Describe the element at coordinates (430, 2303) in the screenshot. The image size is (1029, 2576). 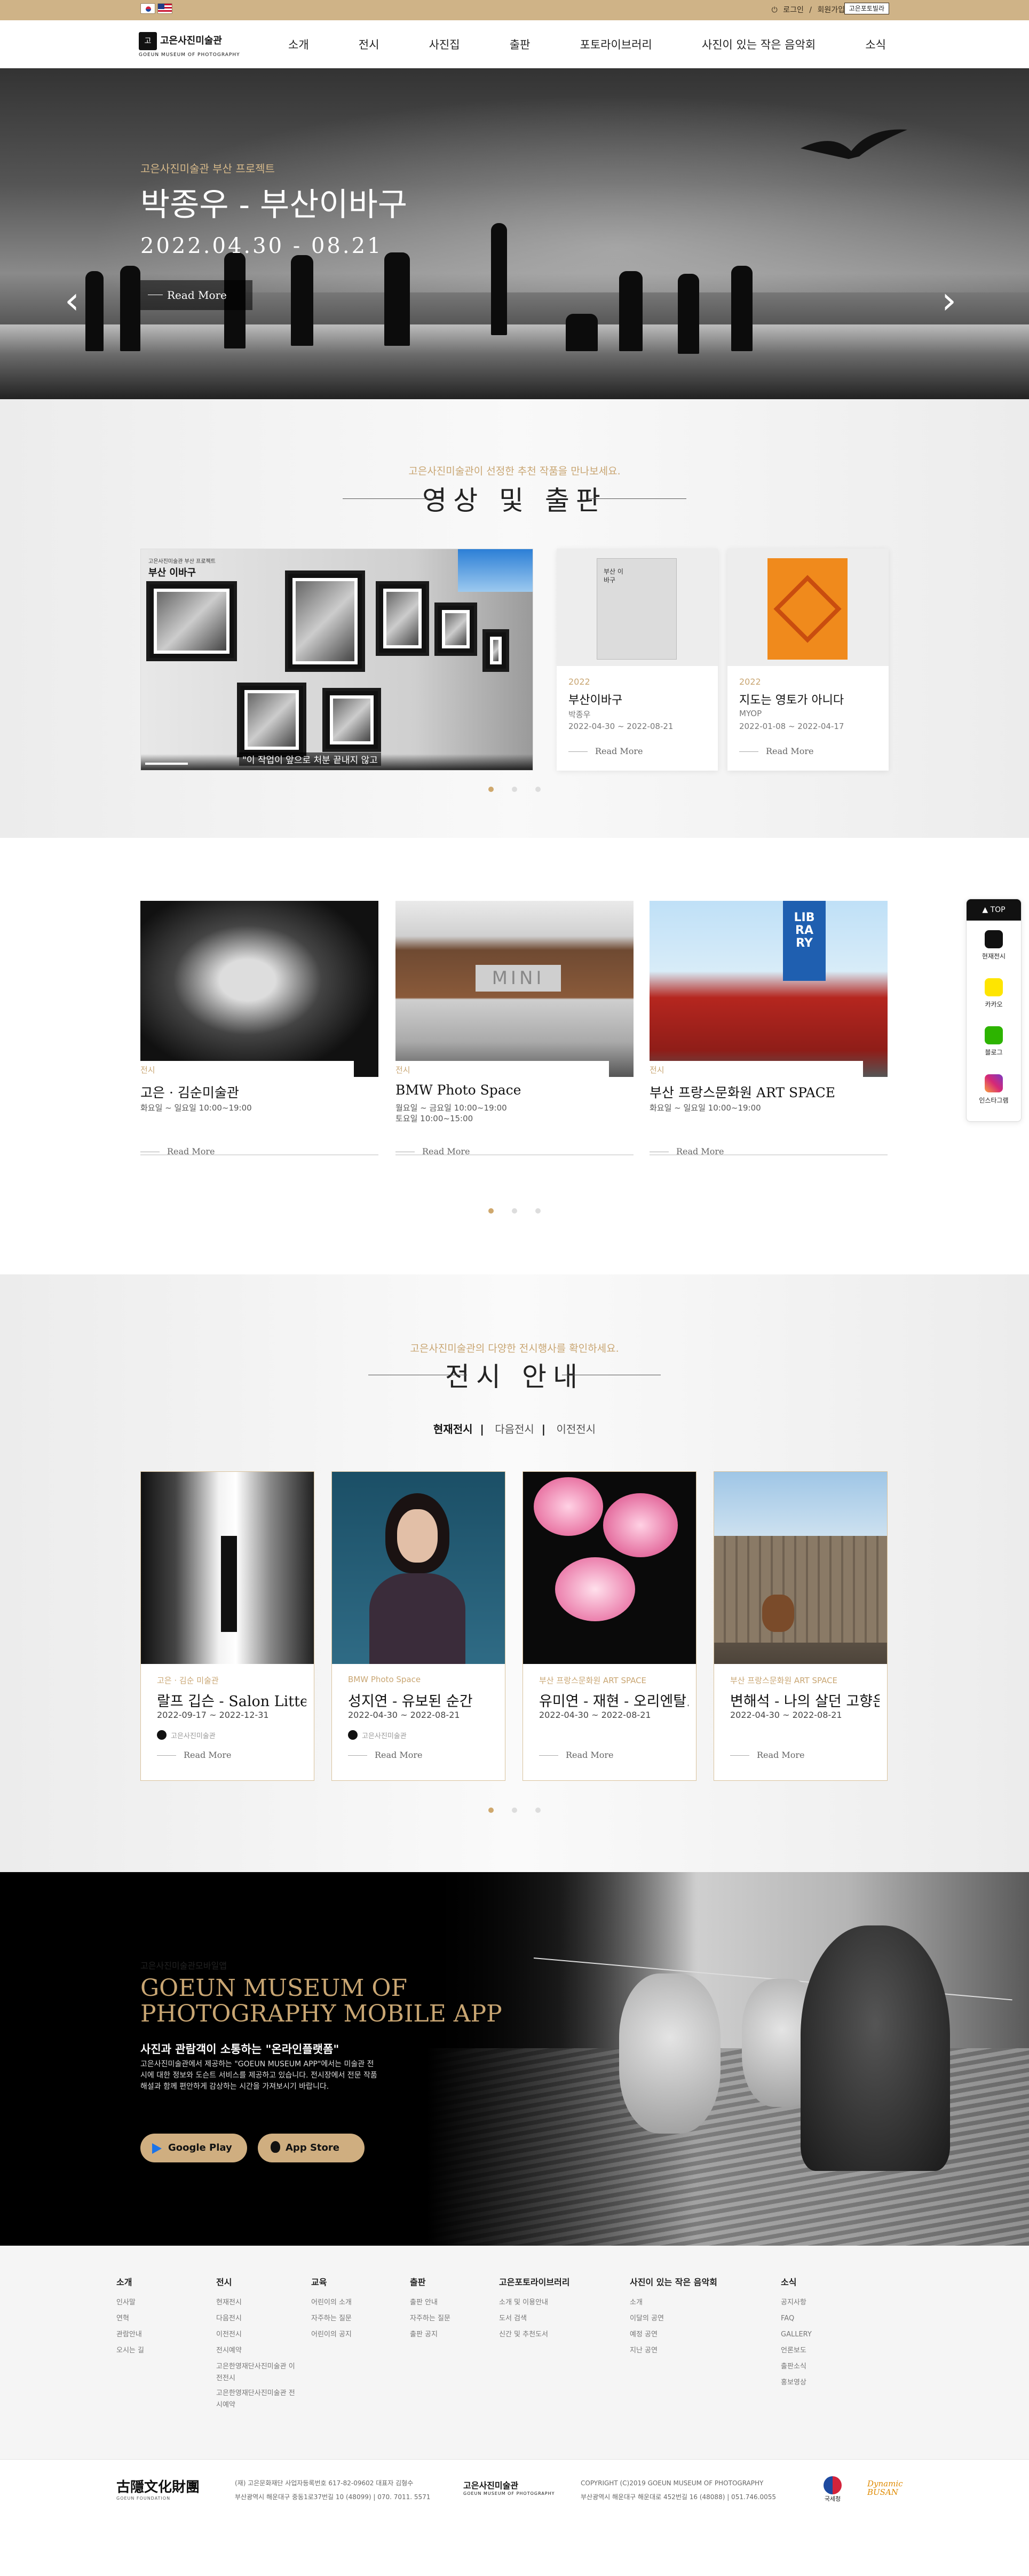
I see `footer-link: 출판 안내` at that location.